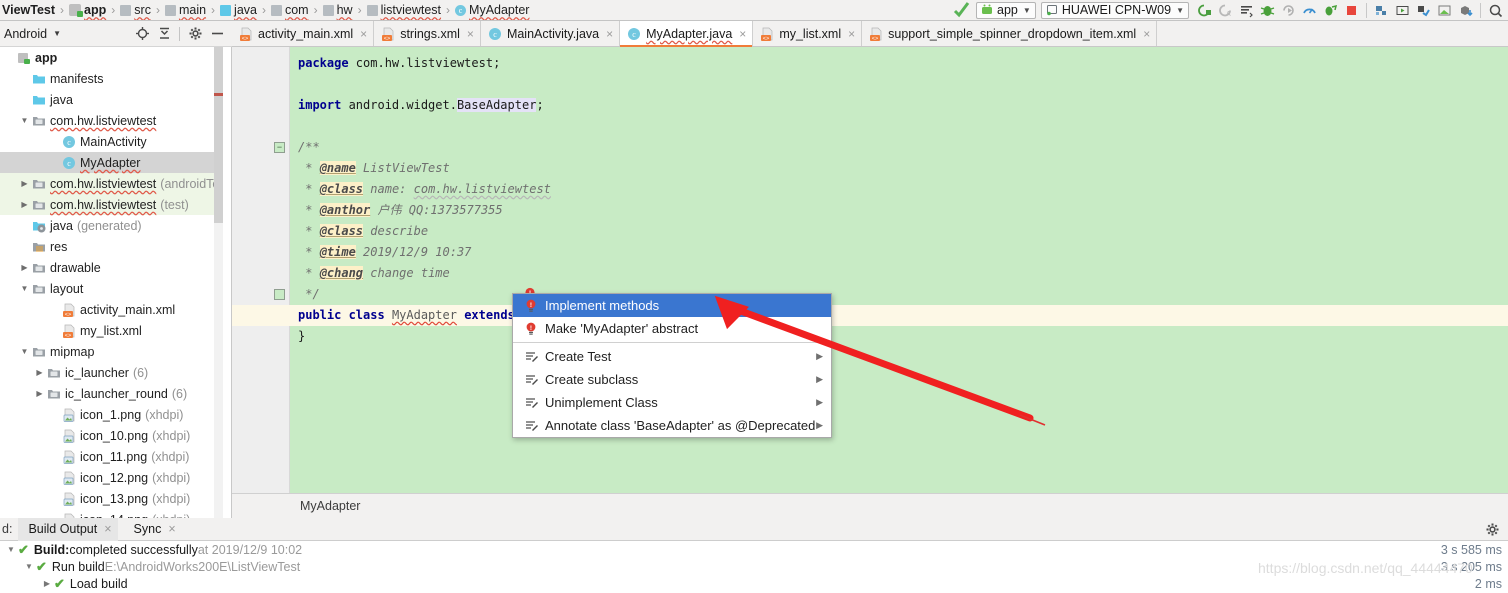 This screenshot has width=1508, height=593. Describe the element at coordinates (111, 330) in the screenshot. I see `tree-item-my-list-xml: <> my_list.xml` at that location.